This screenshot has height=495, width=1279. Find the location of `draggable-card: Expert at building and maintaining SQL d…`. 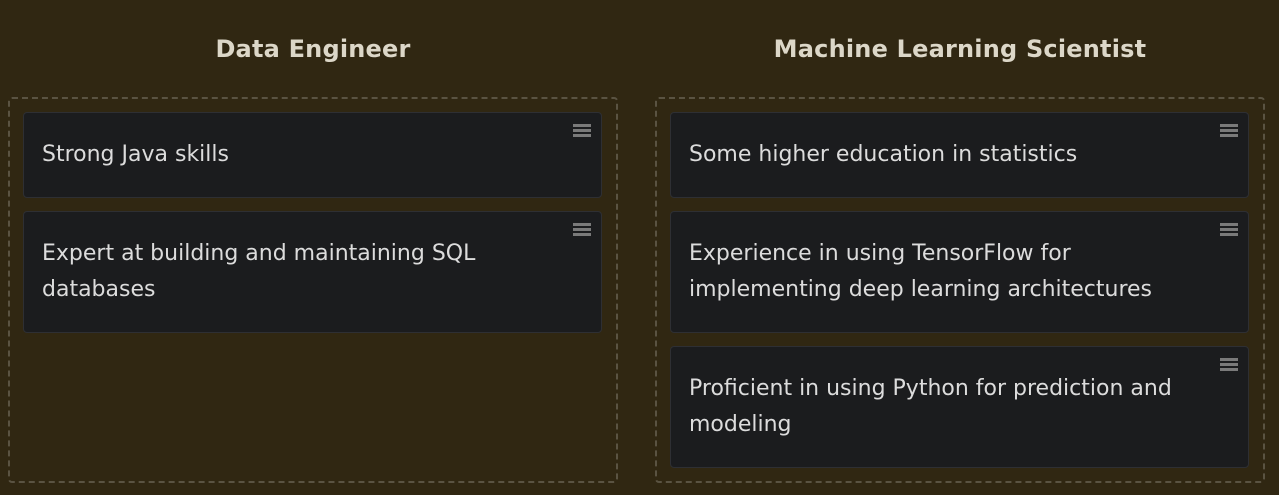

draggable-card: Expert at building and maintaining SQL d… is located at coordinates (312, 272).